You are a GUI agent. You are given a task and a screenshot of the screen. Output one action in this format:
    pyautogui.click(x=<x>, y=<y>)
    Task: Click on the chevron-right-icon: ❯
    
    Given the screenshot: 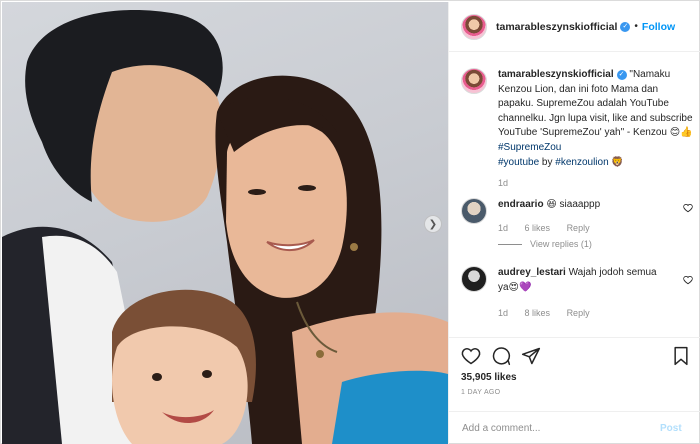 What is the action you would take?
    pyautogui.click(x=433, y=224)
    